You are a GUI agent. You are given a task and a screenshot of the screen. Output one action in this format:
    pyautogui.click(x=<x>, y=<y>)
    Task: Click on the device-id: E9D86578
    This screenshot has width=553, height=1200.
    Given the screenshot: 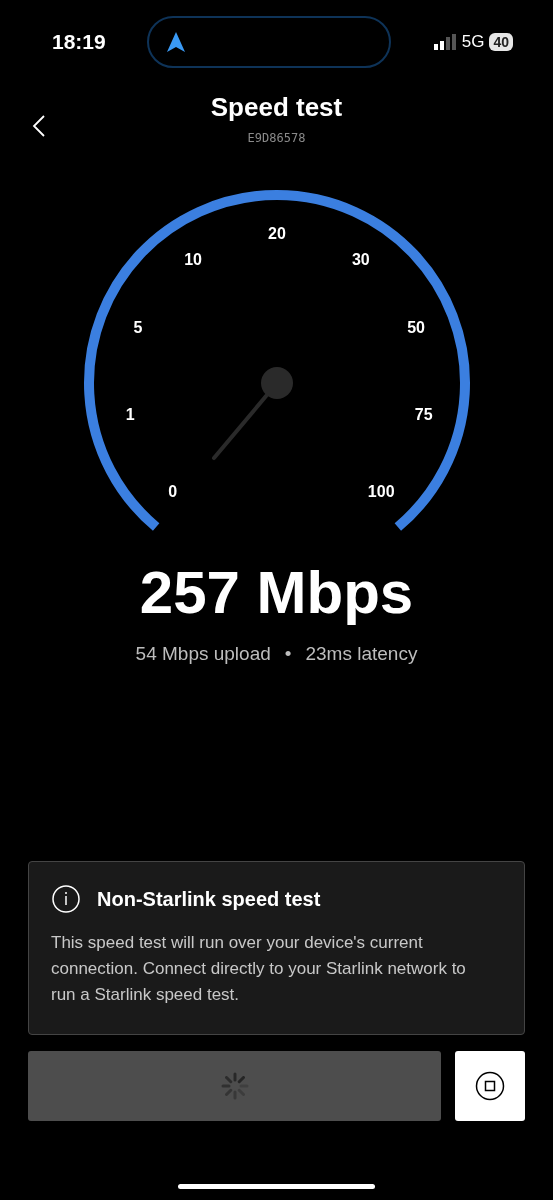 What is the action you would take?
    pyautogui.click(x=276, y=138)
    